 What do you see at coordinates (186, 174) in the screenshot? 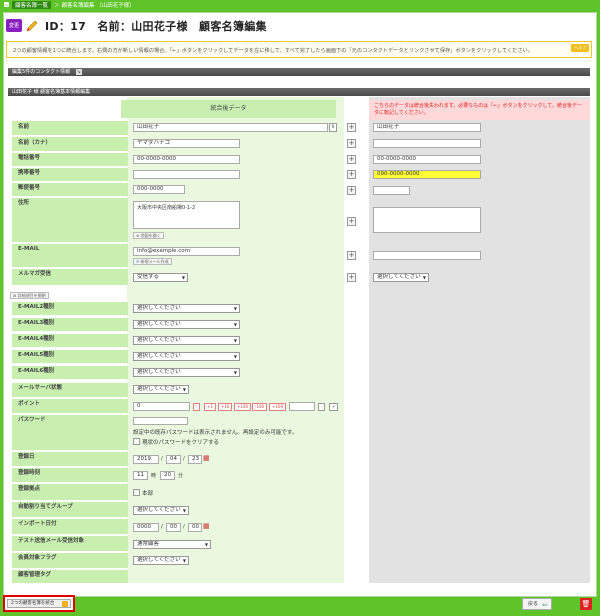
I see `mobile-input` at bounding box center [186, 174].